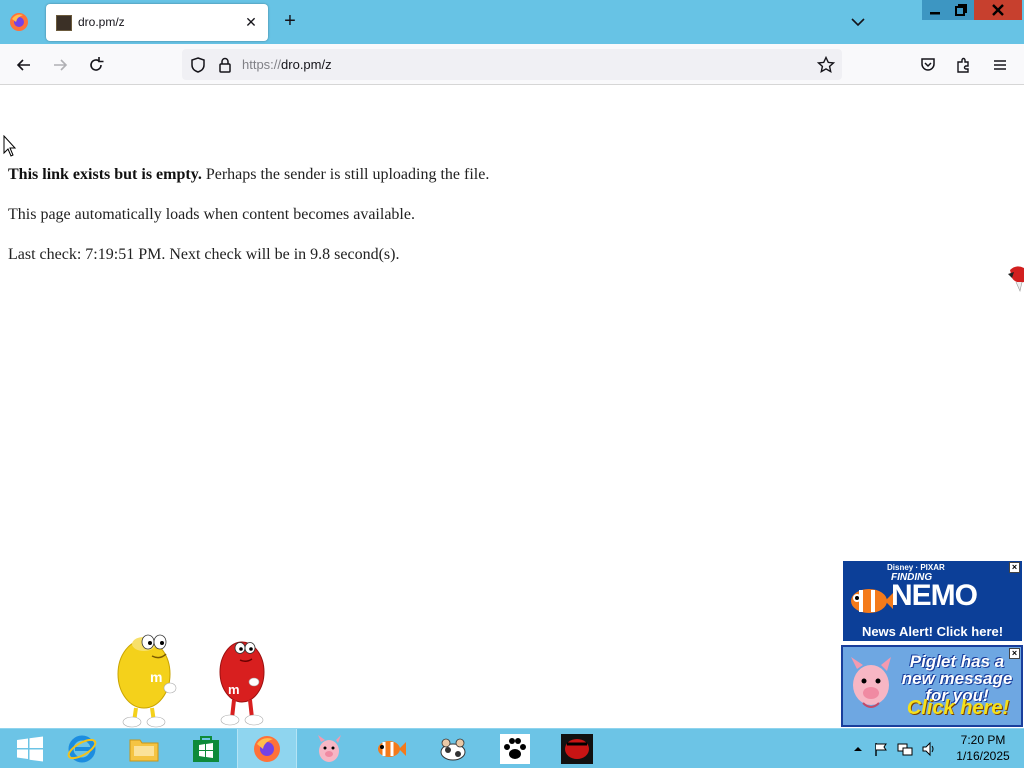 This screenshot has width=1024, height=768. I want to click on system-clock: 7:20 PM 1/16/2025, so click(983, 748).